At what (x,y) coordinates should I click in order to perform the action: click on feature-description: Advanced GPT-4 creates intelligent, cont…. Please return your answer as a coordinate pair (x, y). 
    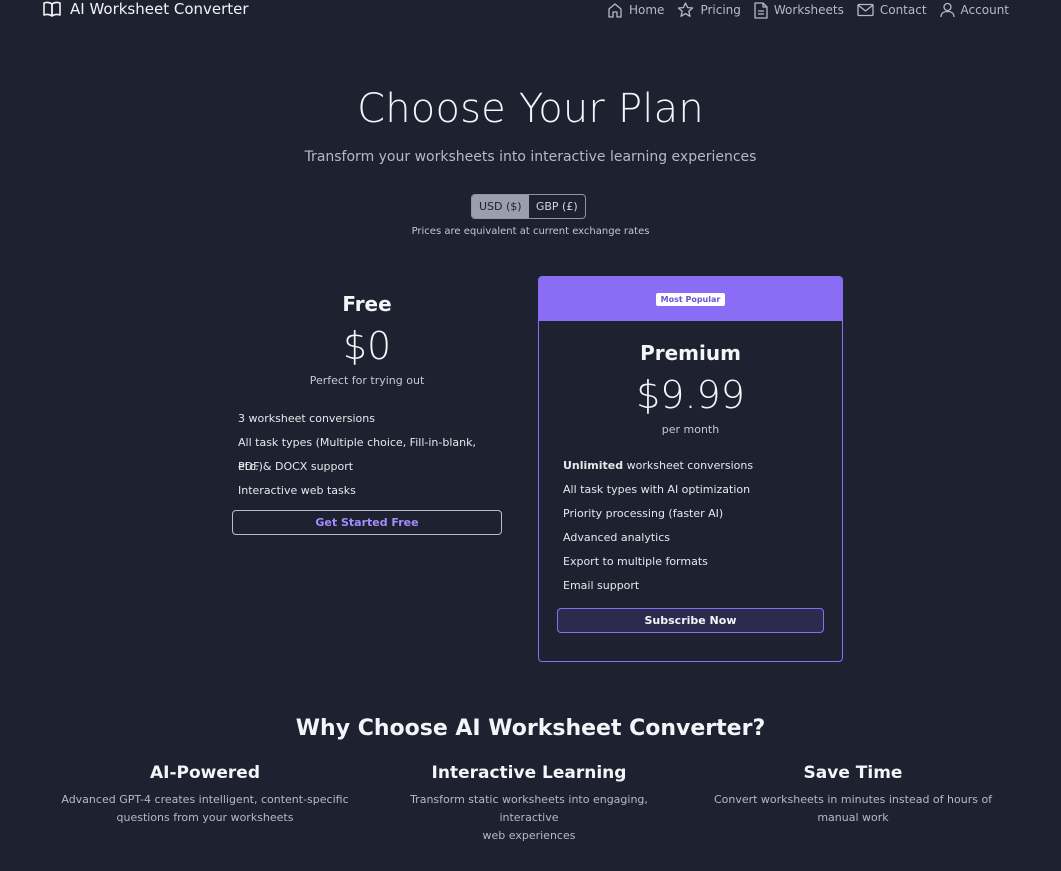
    Looking at the image, I should click on (205, 809).